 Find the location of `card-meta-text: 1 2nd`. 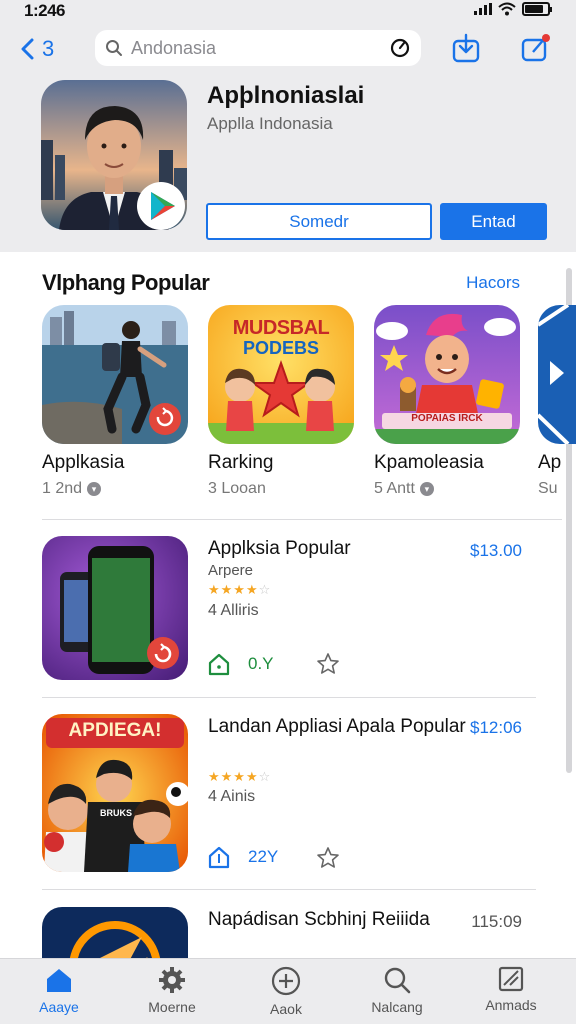

card-meta-text: 1 2nd is located at coordinates (62, 488).